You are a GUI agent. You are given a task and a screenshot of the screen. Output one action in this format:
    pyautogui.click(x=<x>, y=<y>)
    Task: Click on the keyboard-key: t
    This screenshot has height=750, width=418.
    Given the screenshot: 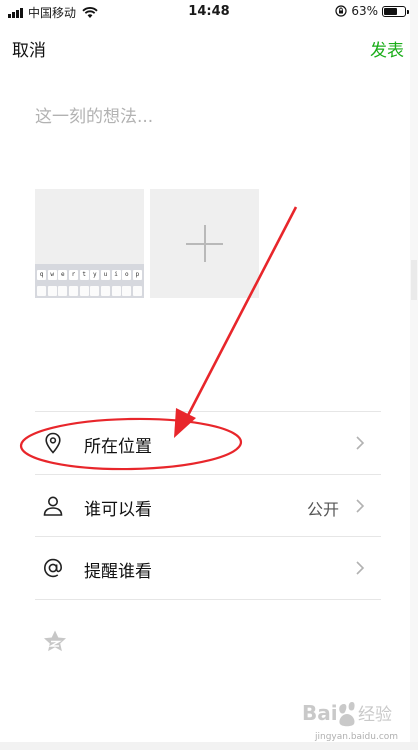 What is the action you would take?
    pyautogui.click(x=84, y=275)
    